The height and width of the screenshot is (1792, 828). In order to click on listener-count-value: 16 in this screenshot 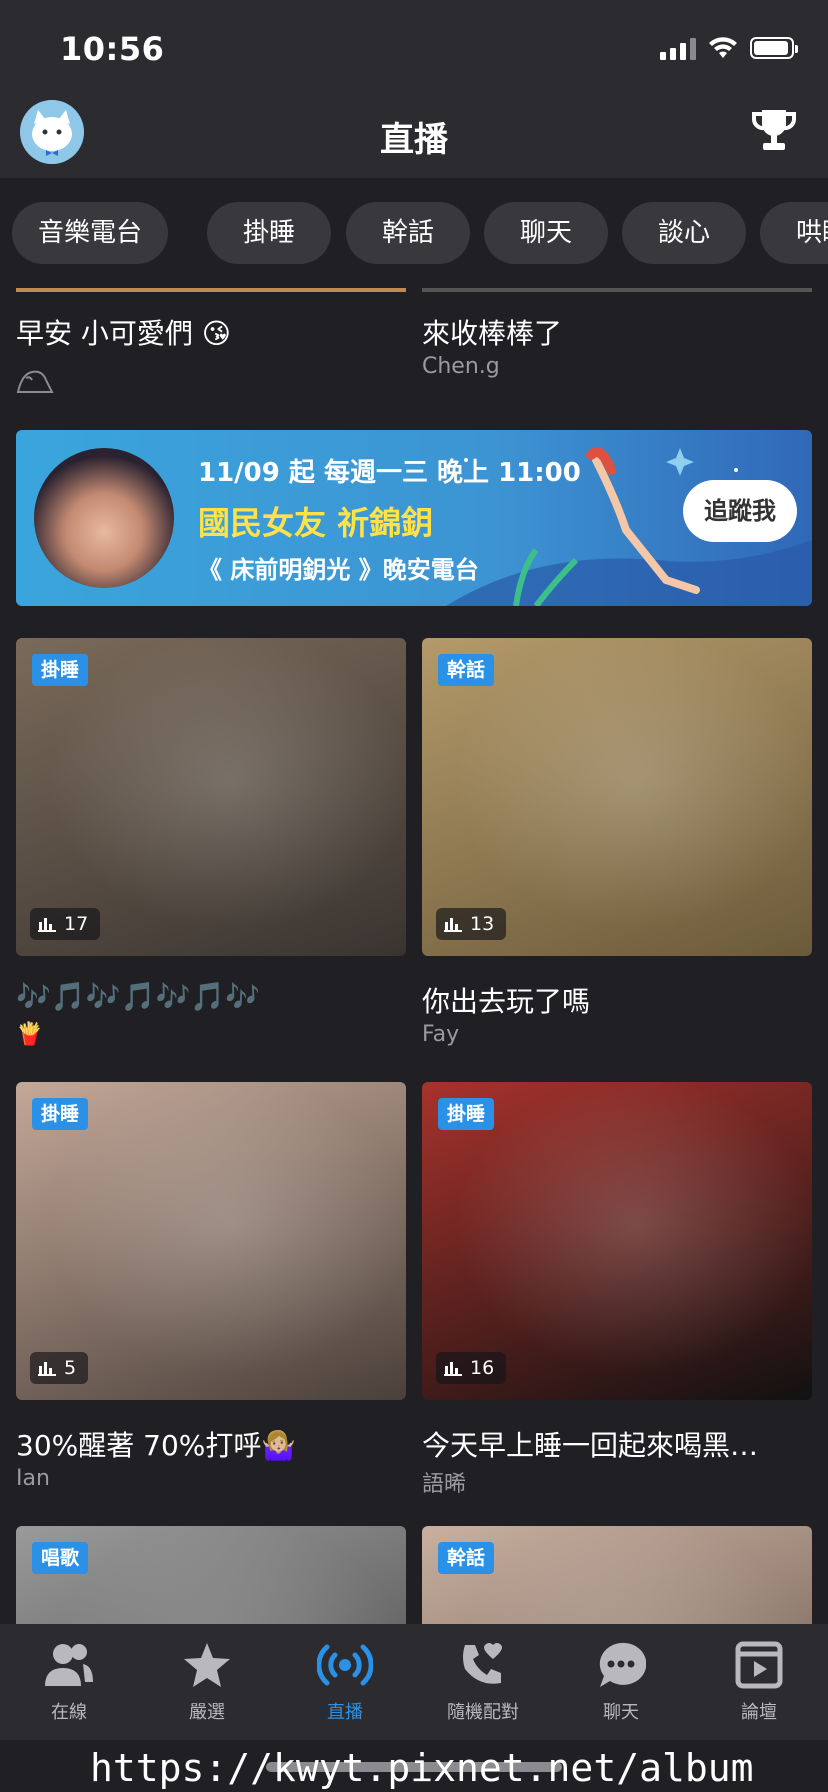, I will do `click(482, 1368)`.